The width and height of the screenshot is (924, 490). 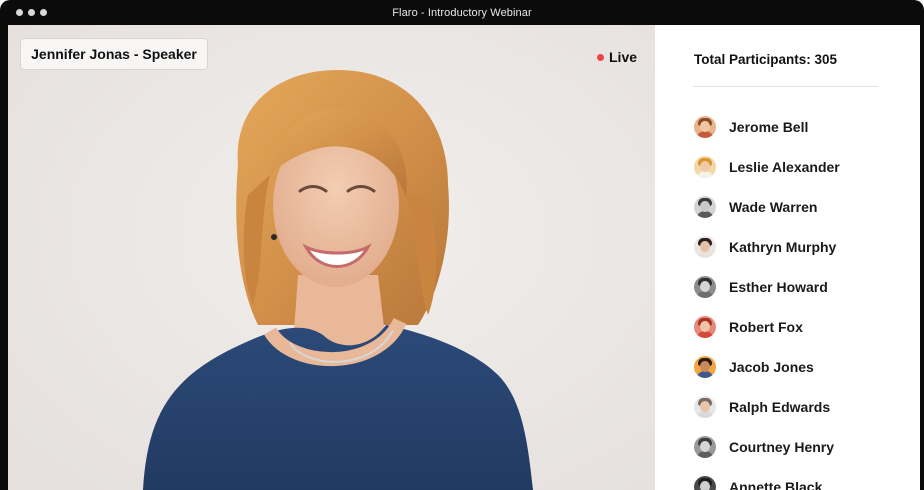 What do you see at coordinates (778, 287) in the screenshot?
I see `participant-name: Esther Howard` at bounding box center [778, 287].